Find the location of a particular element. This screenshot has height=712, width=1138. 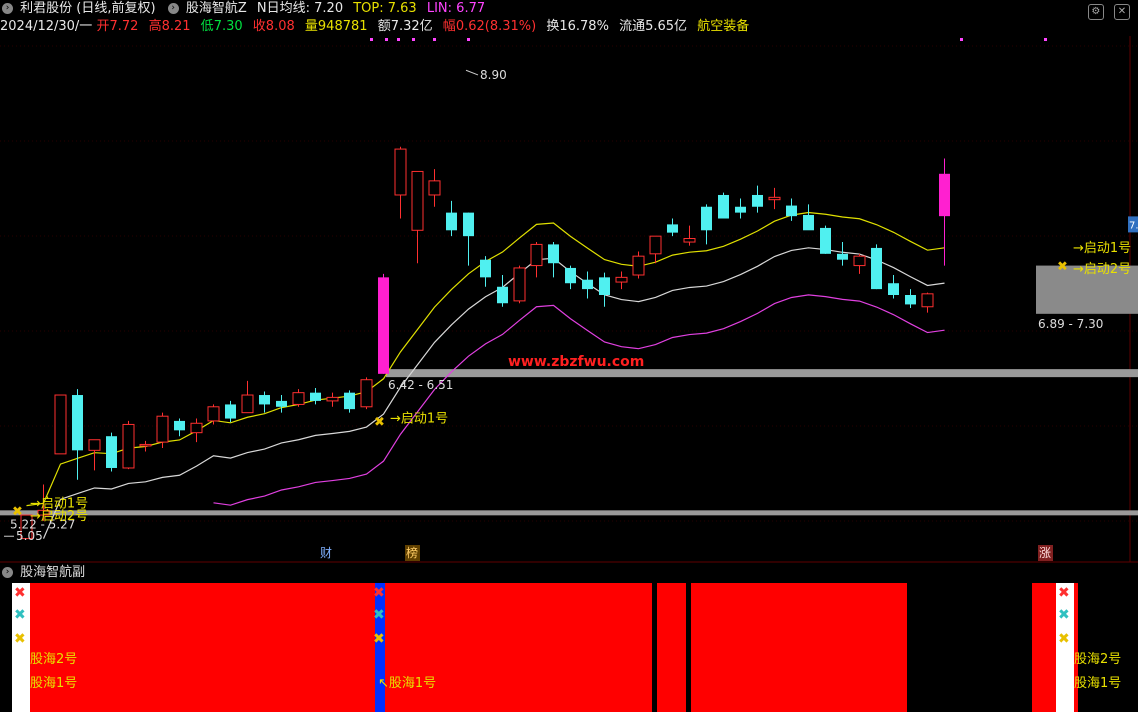

high-value: 8.21 is located at coordinates (176, 26).